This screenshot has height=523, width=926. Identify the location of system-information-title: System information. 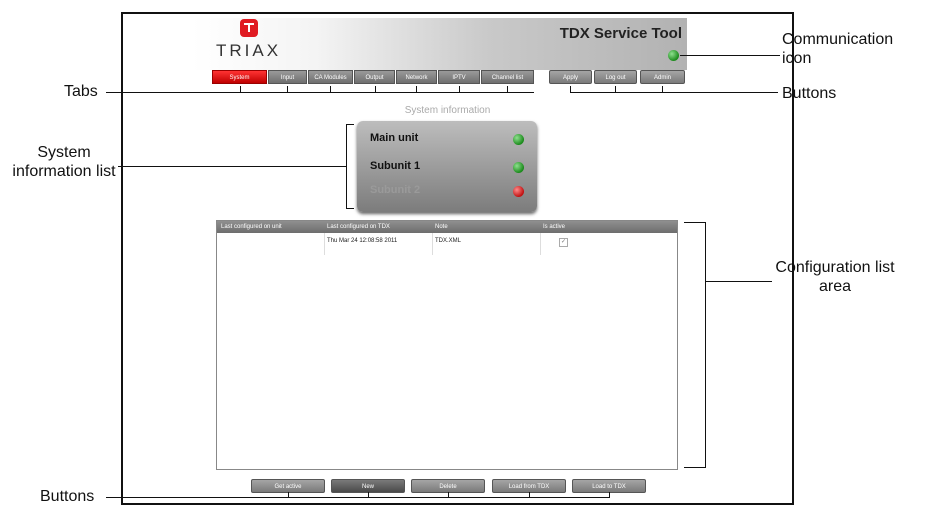
(447, 110).